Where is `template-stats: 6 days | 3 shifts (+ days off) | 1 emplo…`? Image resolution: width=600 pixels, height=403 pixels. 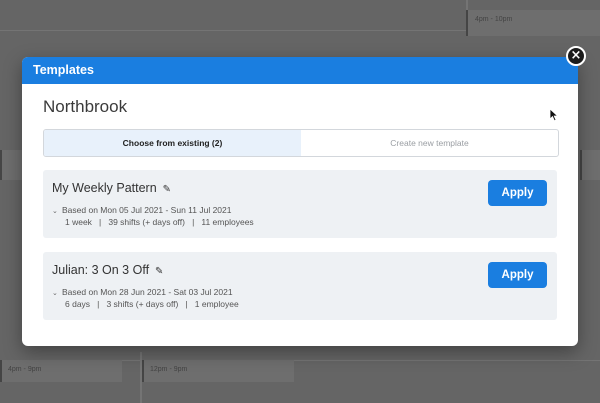 template-stats: 6 days | 3 shifts (+ days off) | 1 emplo… is located at coordinates (152, 304).